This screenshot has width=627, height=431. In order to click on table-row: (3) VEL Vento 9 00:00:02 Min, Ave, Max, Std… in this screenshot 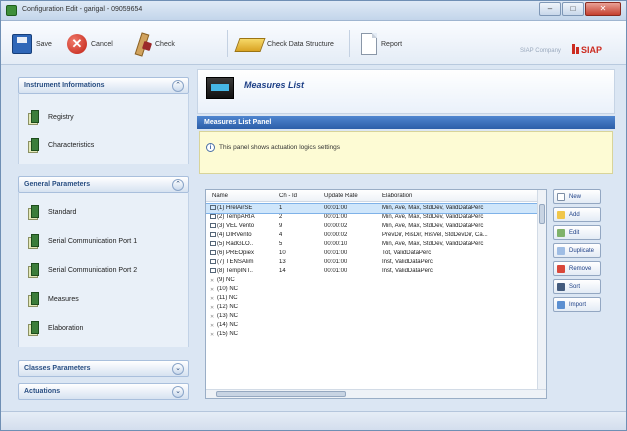, I will do `click(372, 226)`.